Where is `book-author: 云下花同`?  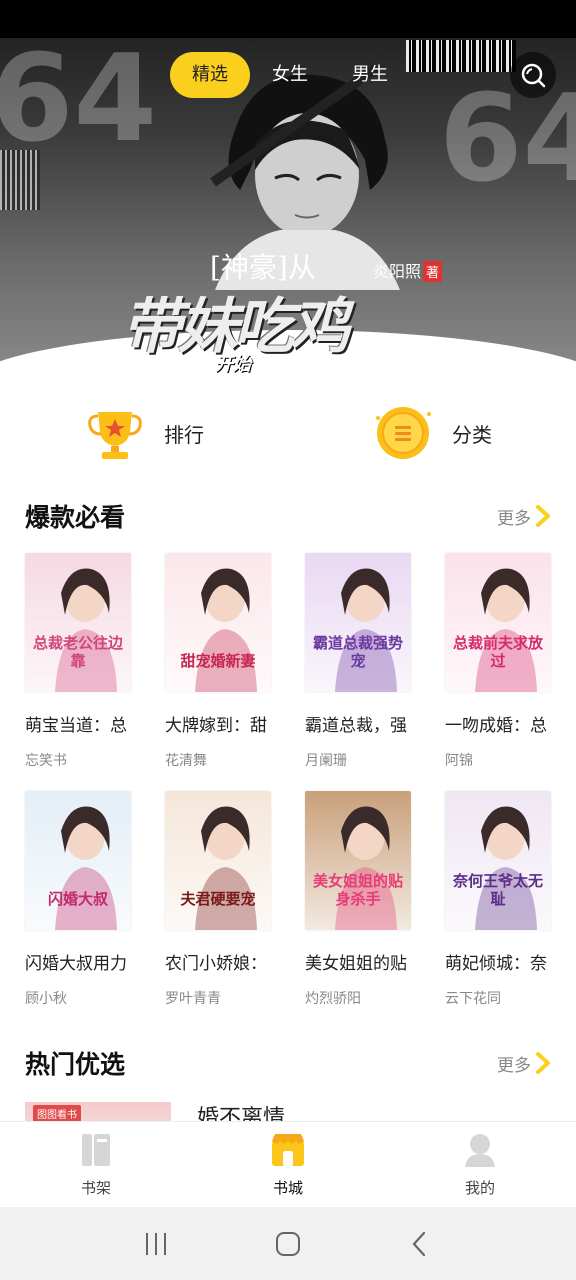 book-author: 云下花同 is located at coordinates (473, 999).